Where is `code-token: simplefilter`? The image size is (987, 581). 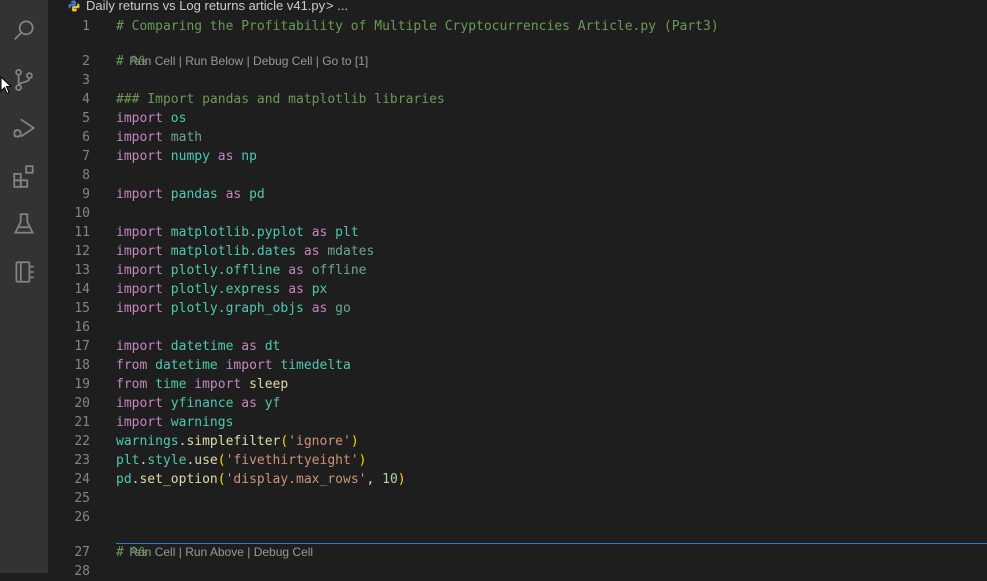
code-token: simplefilter is located at coordinates (233, 441).